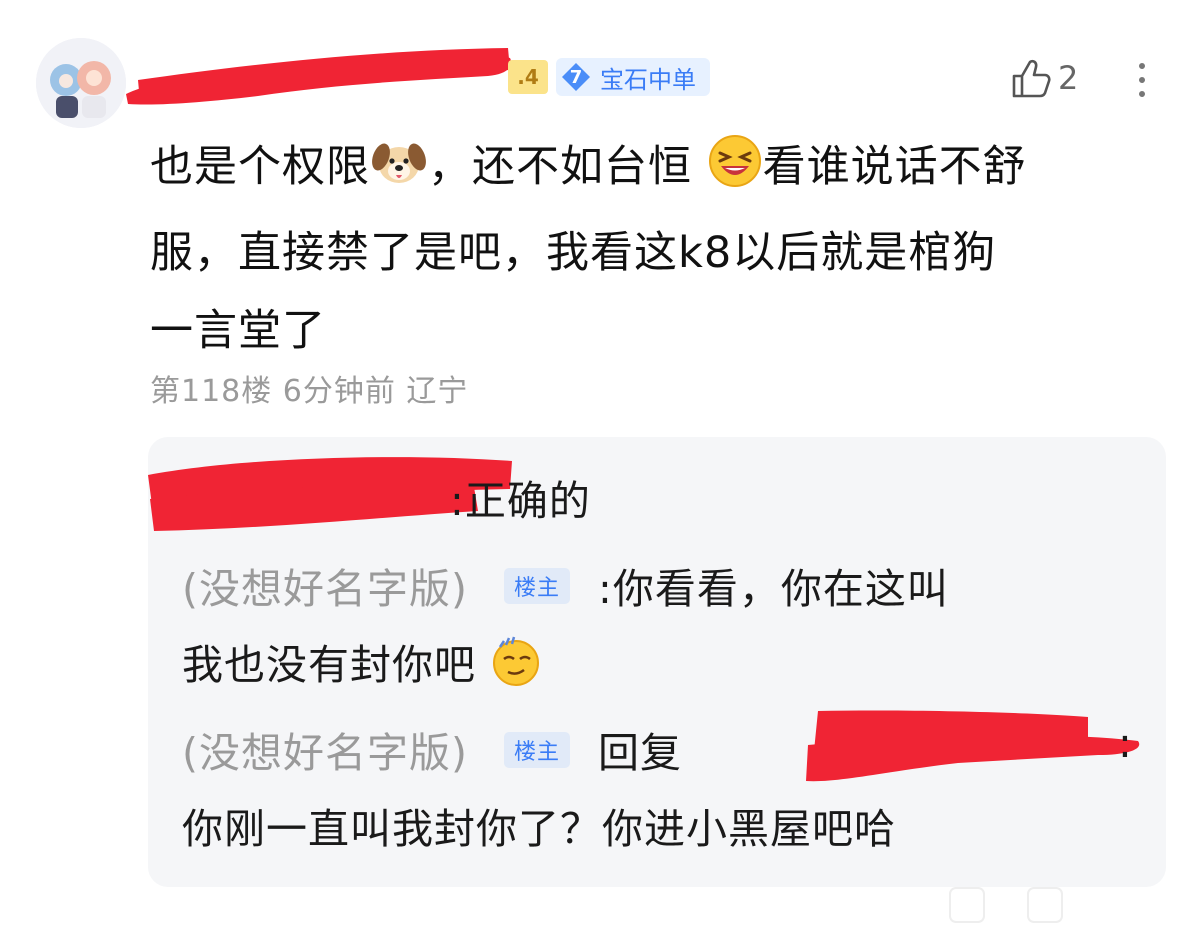 The width and height of the screenshot is (1200, 935). I want to click on laughing-emoji-icon, so click(735, 173).